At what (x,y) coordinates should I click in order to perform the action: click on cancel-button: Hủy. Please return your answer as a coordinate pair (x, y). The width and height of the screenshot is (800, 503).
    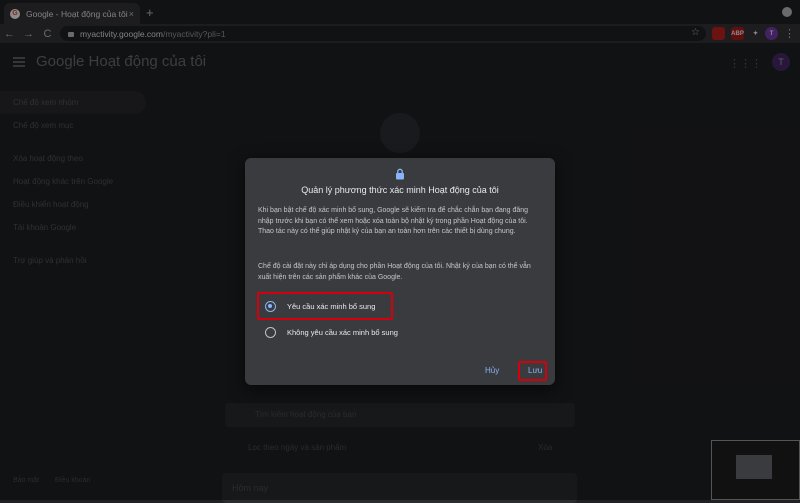
    Looking at the image, I should click on (492, 370).